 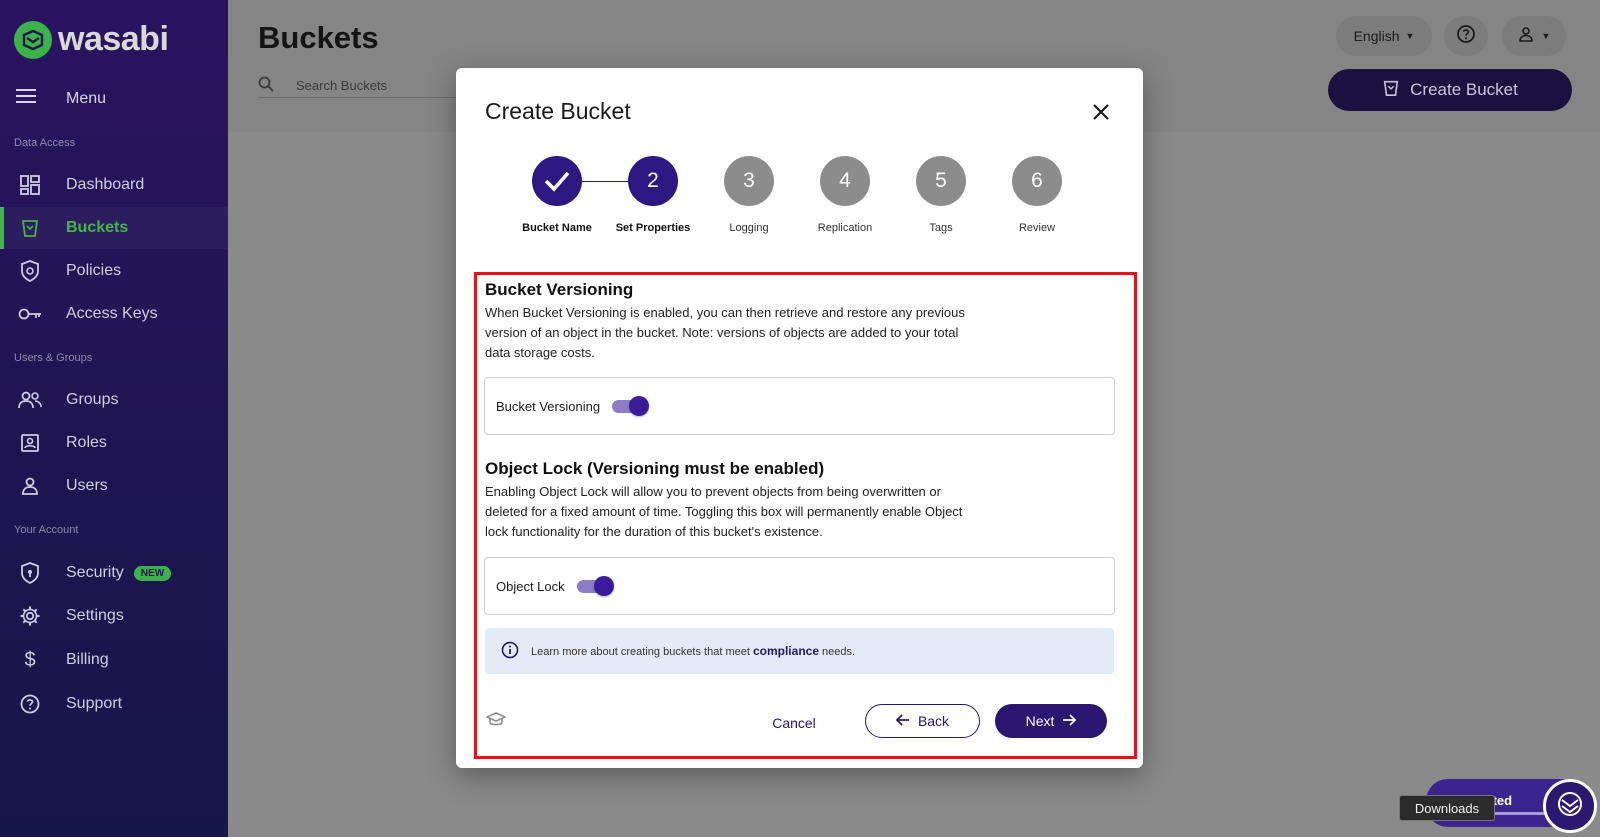 I want to click on search-input: Search Buckets, so click(x=341, y=85).